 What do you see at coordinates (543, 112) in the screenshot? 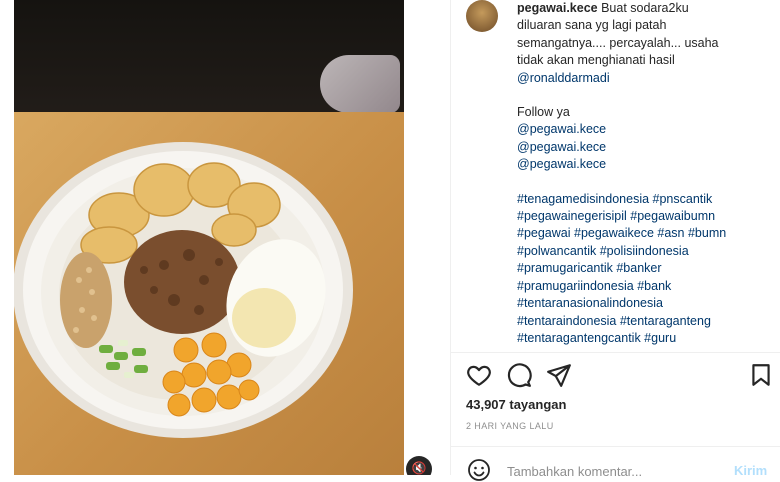
I see `follow-label: Follow ya` at bounding box center [543, 112].